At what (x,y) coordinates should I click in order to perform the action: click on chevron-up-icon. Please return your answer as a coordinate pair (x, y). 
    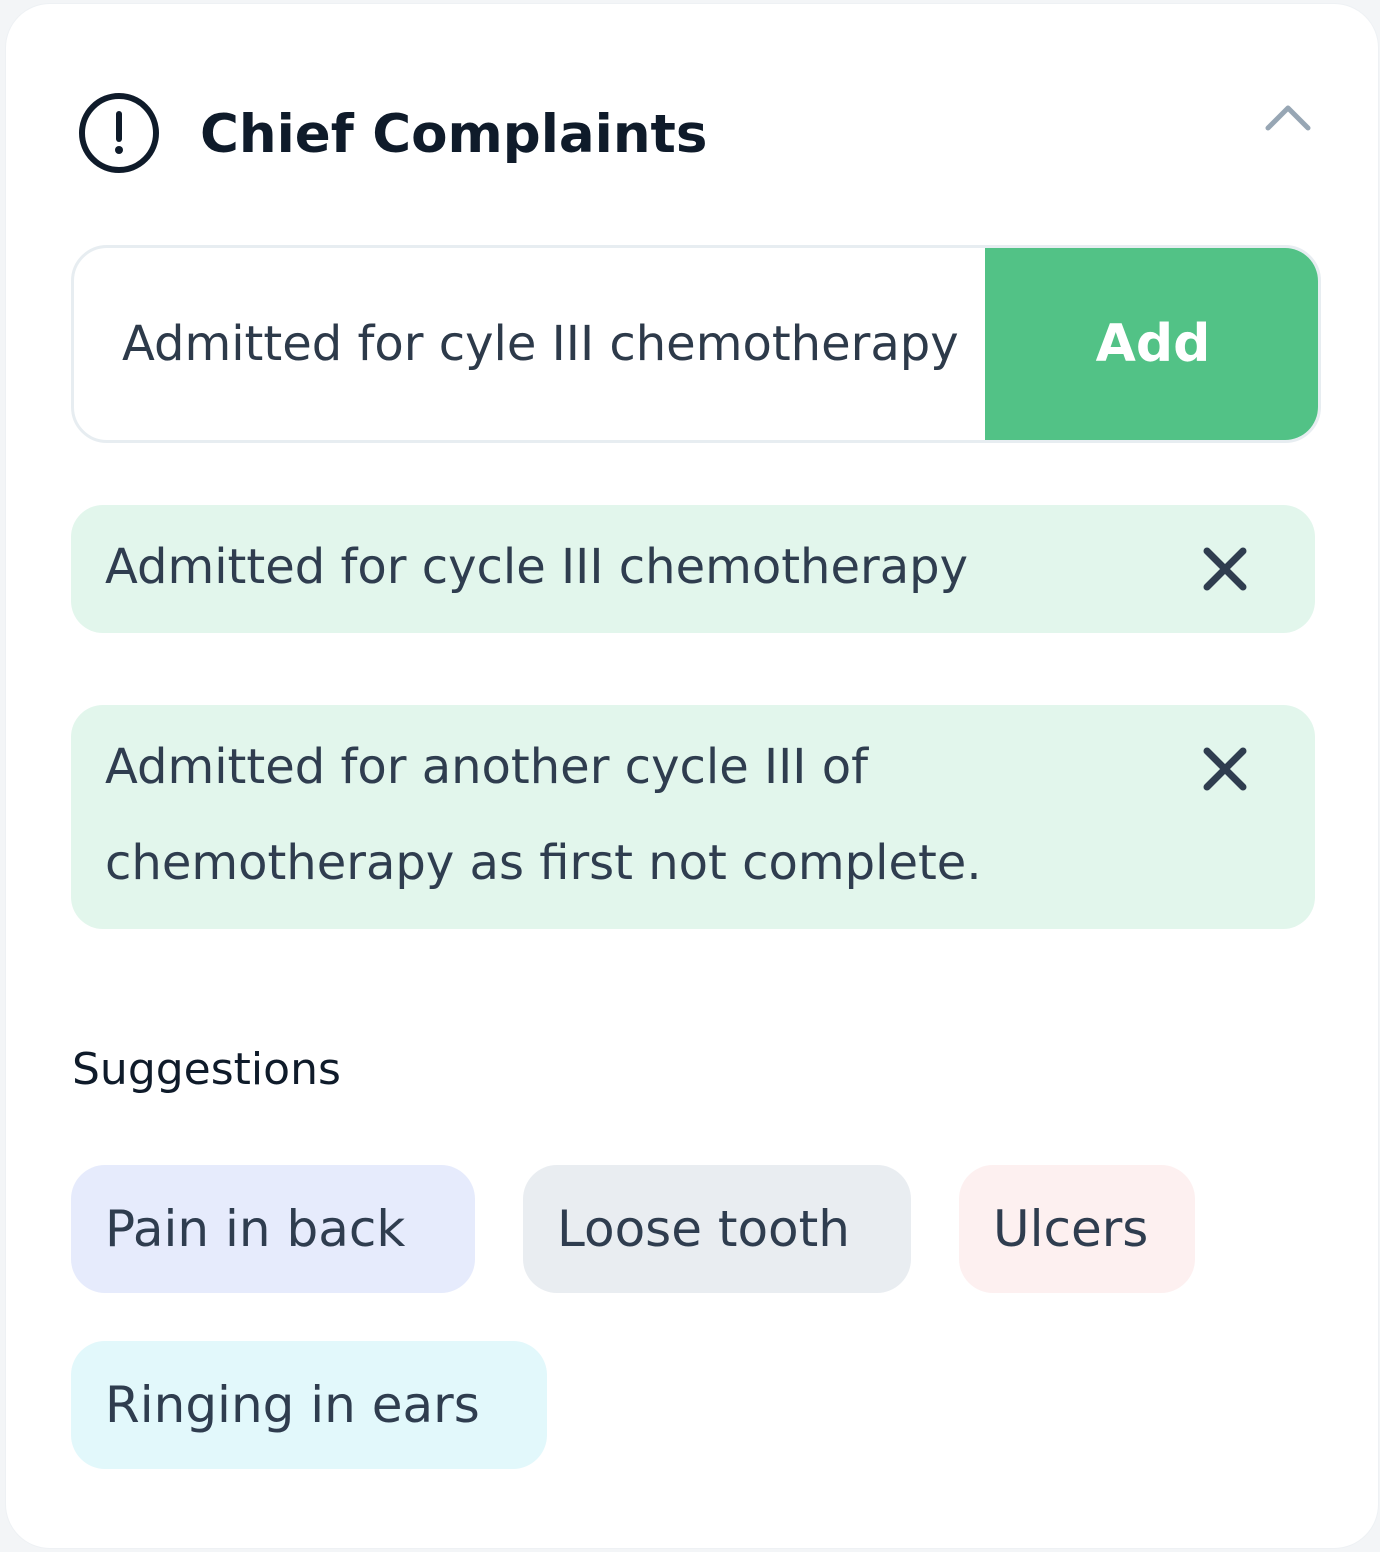
    Looking at the image, I should click on (1288, 116).